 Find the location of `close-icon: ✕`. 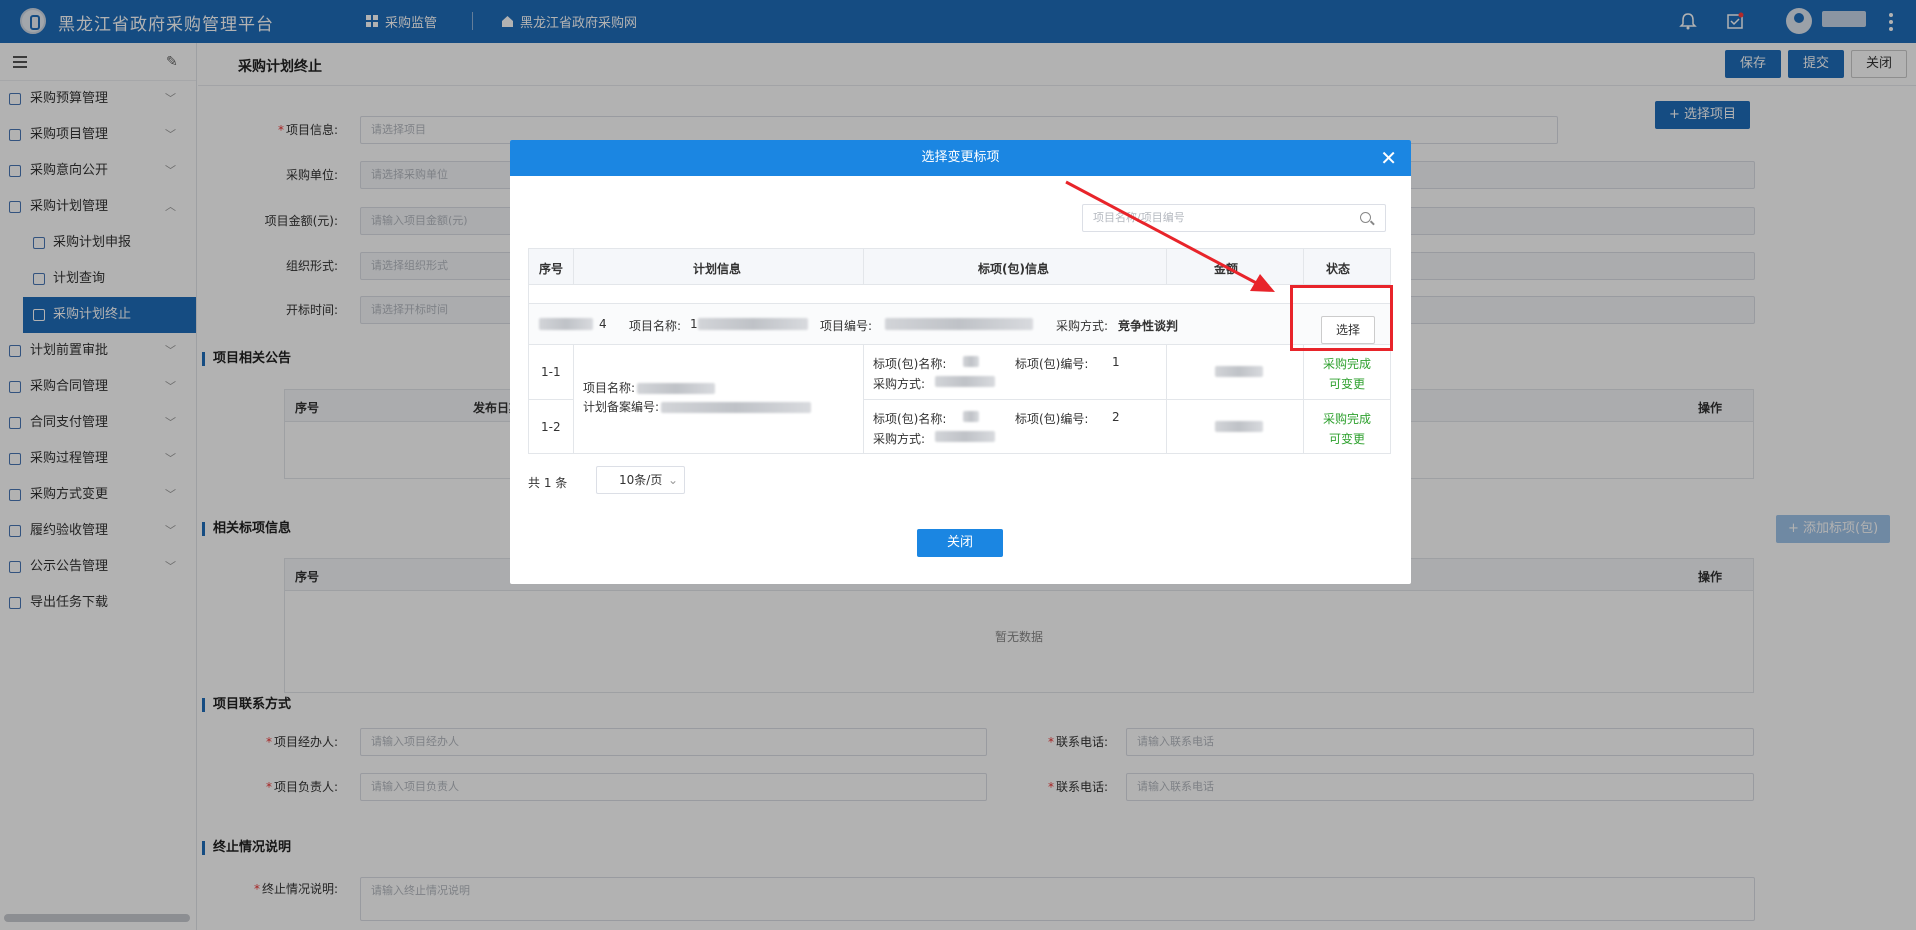

close-icon: ✕ is located at coordinates (1388, 158).